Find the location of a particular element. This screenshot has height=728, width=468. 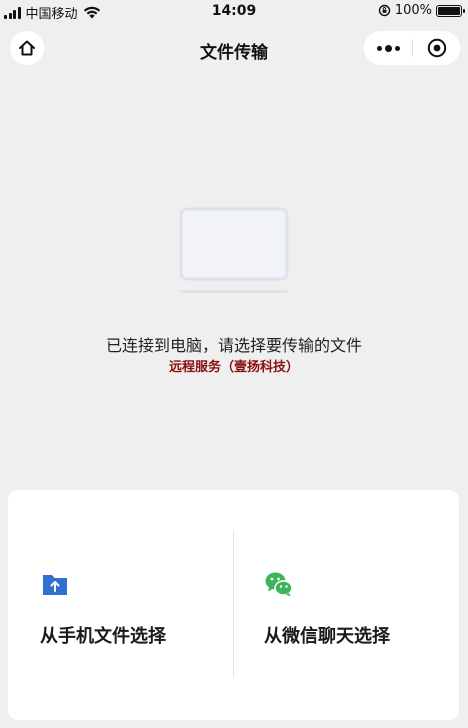

options-divider is located at coordinates (233, 604).